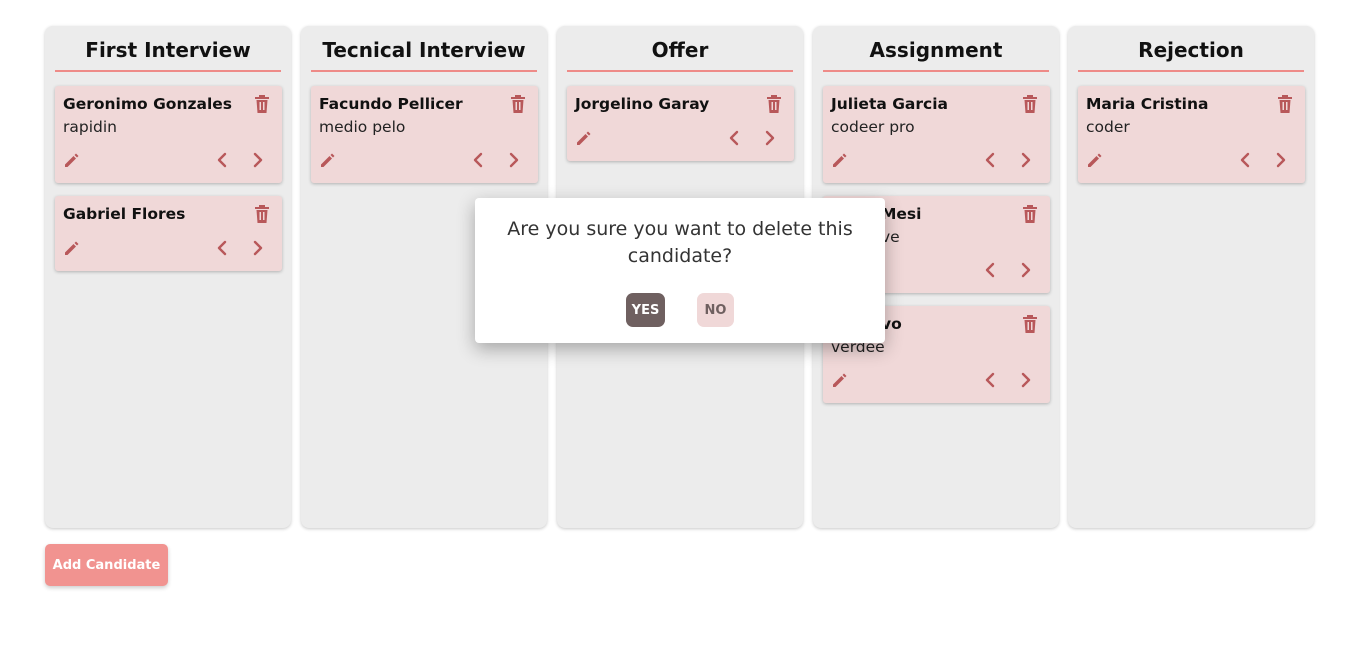 This screenshot has width=1361, height=659. I want to click on candidate-card: Geronimo Gonzales rapidin, so click(168, 134).